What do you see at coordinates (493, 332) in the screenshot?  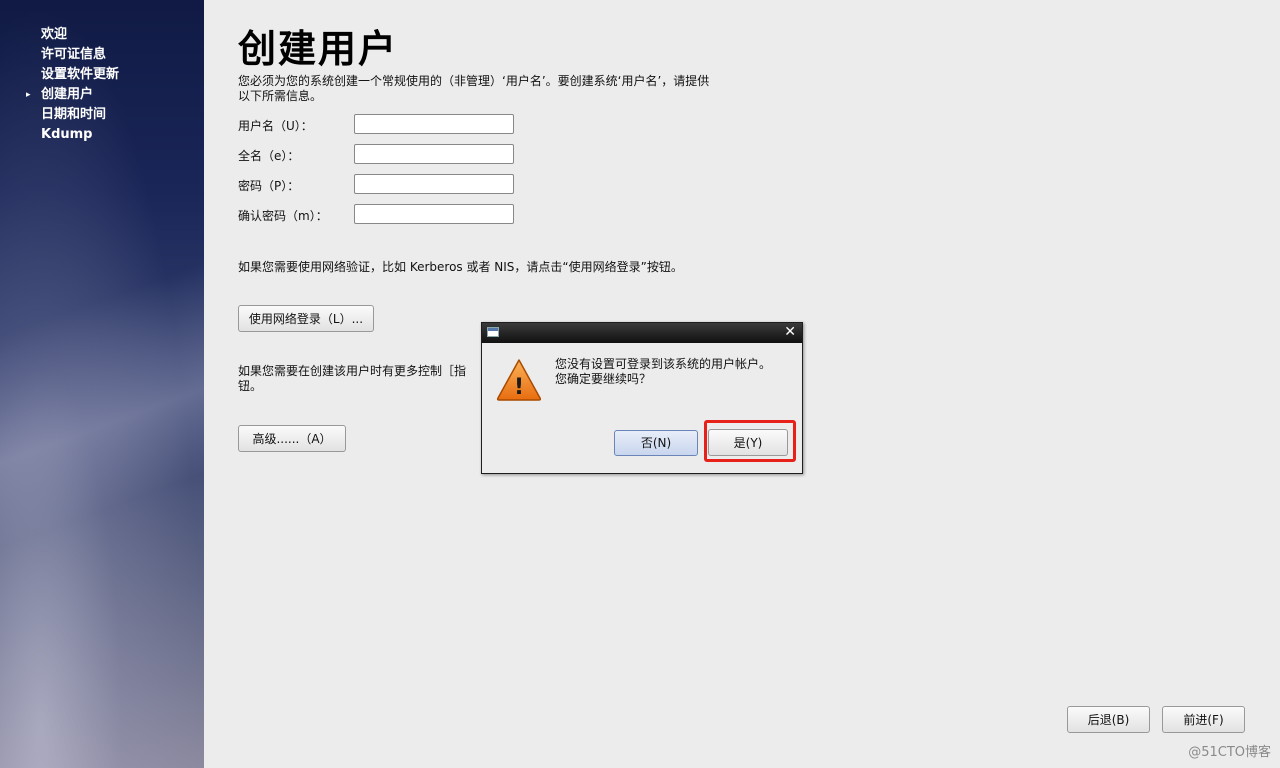 I see `window-icon` at bounding box center [493, 332].